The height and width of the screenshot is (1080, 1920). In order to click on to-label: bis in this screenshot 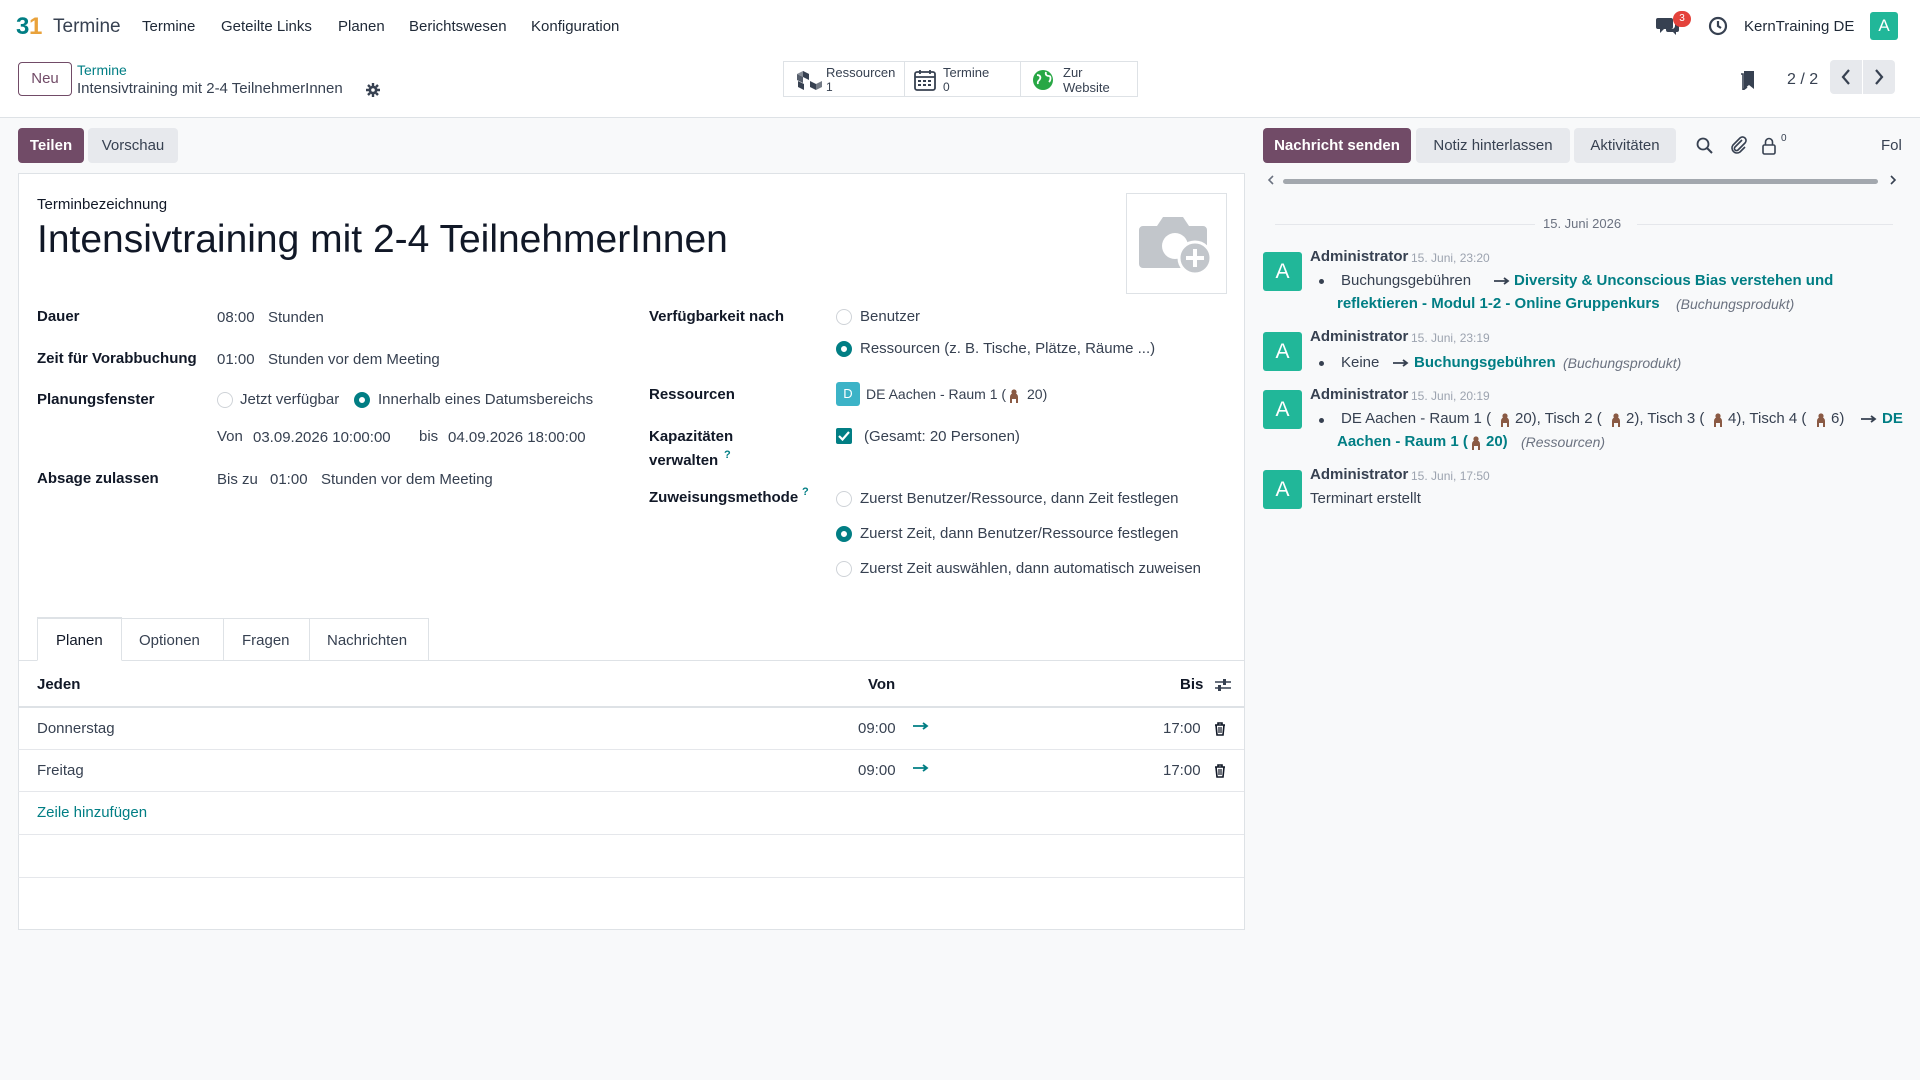, I will do `click(429, 436)`.